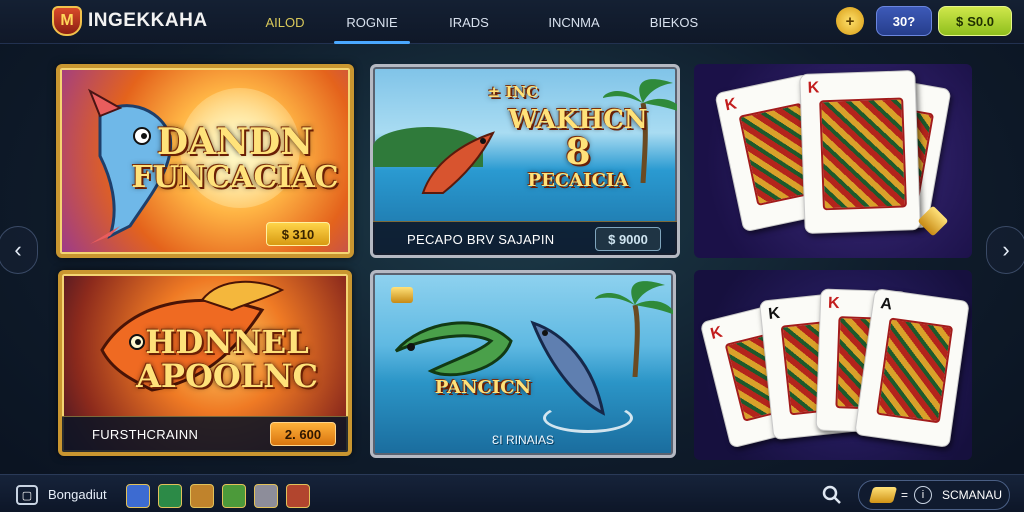 The width and height of the screenshot is (1024, 512). What do you see at coordinates (523, 440) in the screenshot?
I see `game-subtitle: ƐI RINAIAS` at bounding box center [523, 440].